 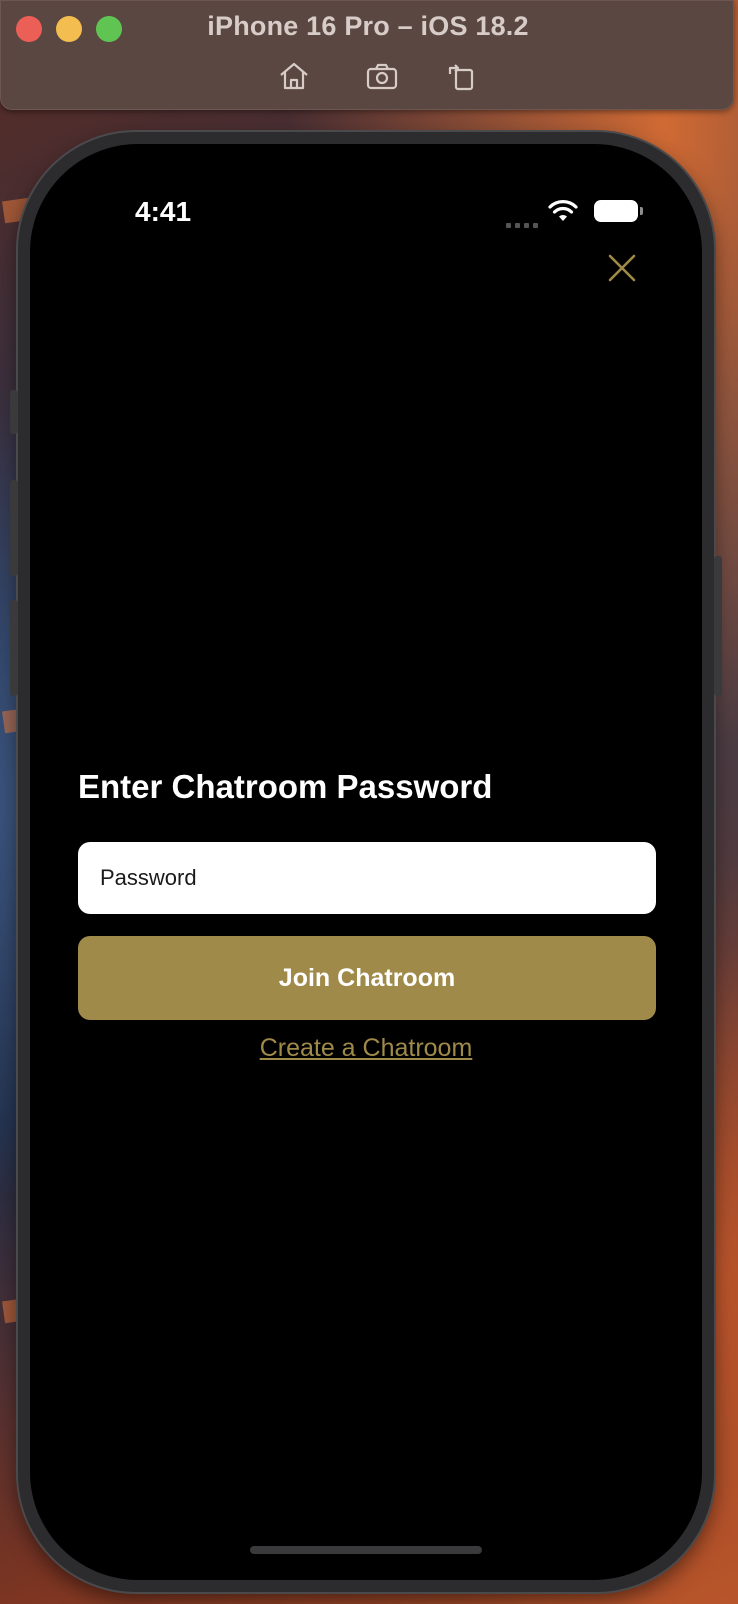 I want to click on close-button, so click(x=622, y=268).